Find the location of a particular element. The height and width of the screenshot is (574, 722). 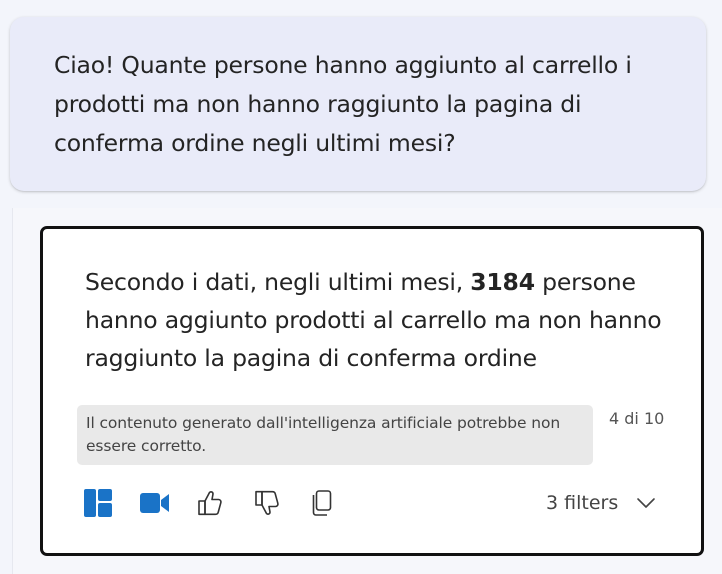

response-page-indicator: 4 di 10 is located at coordinates (637, 418).